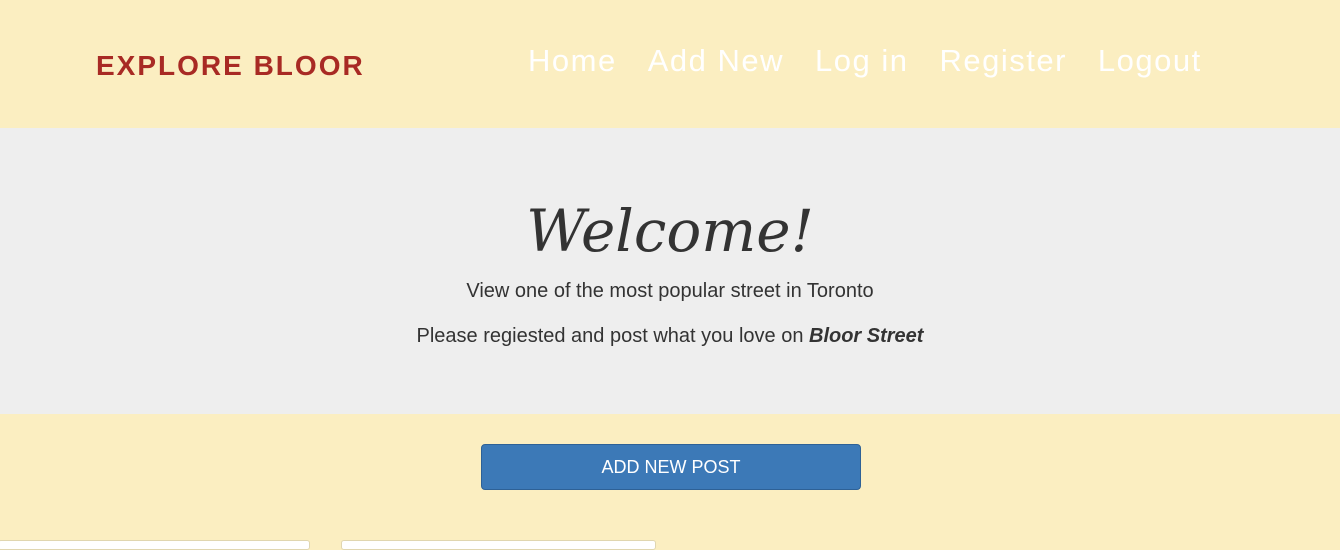  Describe the element at coordinates (671, 467) in the screenshot. I see `add-new-post-button: ADD NEW POST` at that location.